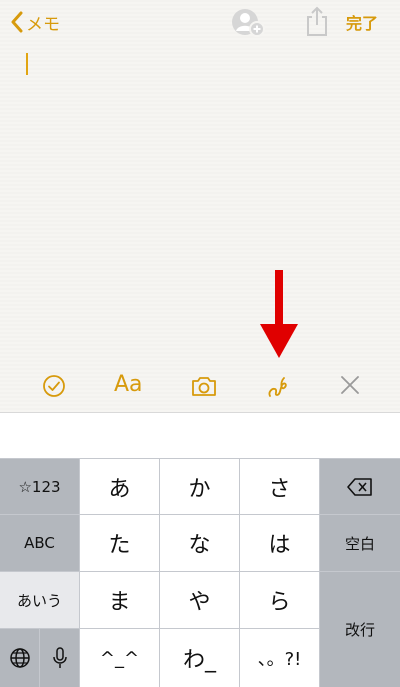 The height and width of the screenshot is (687, 400). I want to click on globe-icon, so click(19, 658).